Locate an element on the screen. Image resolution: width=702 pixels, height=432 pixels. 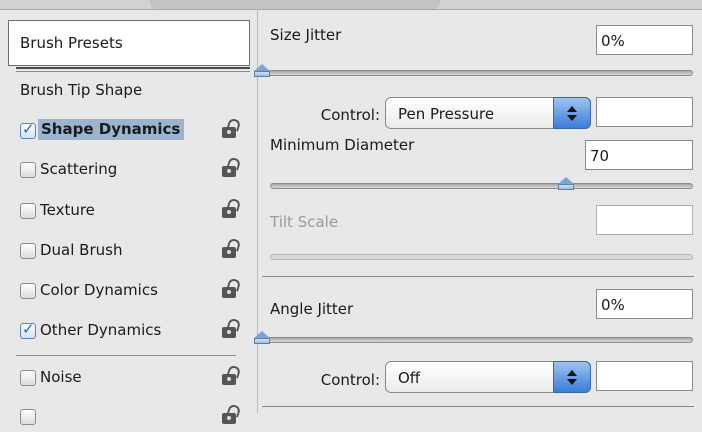
item-label: Texture is located at coordinates (67, 210).